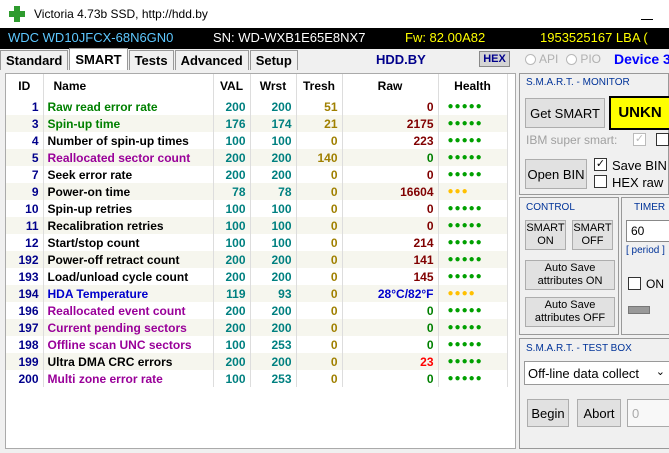 The height and width of the screenshot is (453, 669). Describe the element at coordinates (128, 259) in the screenshot. I see `attribute-name: Power-off retract count` at that location.